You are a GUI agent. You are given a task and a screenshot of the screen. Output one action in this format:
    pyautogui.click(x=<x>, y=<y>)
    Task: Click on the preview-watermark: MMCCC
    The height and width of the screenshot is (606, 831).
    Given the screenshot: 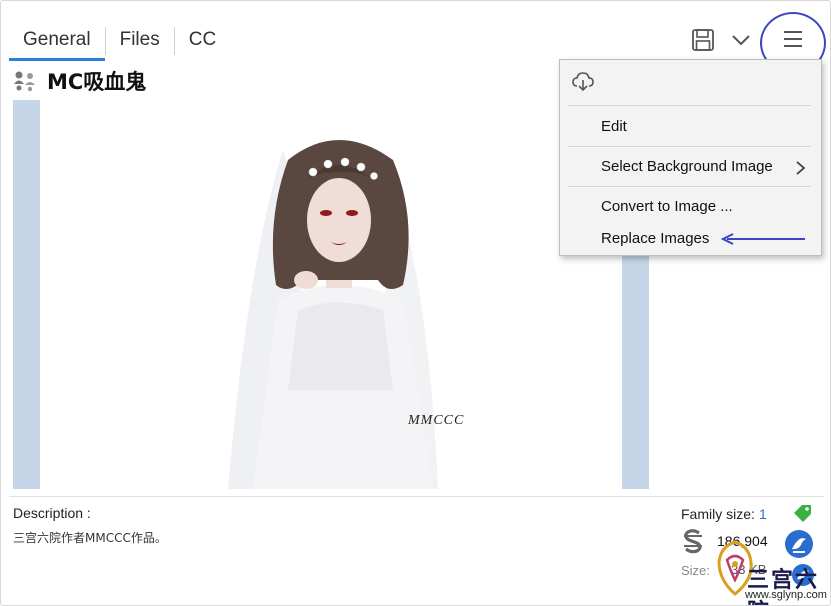 What is the action you would take?
    pyautogui.click(x=436, y=420)
    